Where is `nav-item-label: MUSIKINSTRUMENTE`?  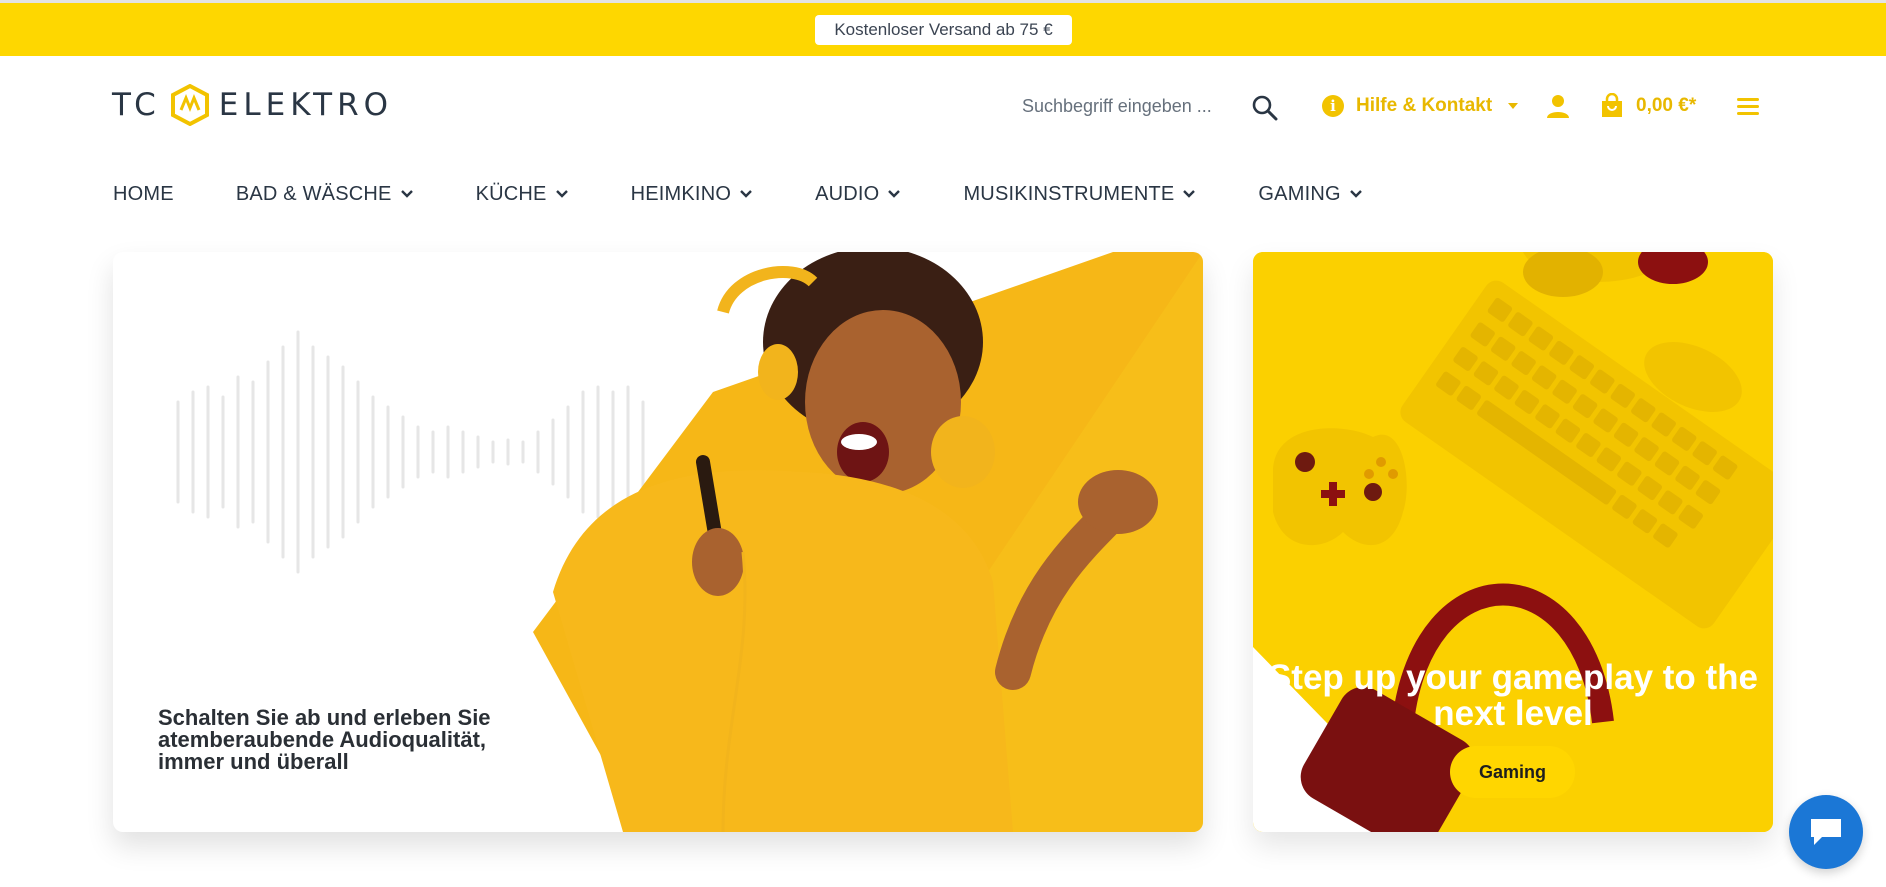
nav-item-label: MUSIKINSTRUMENTE is located at coordinates (1069, 193).